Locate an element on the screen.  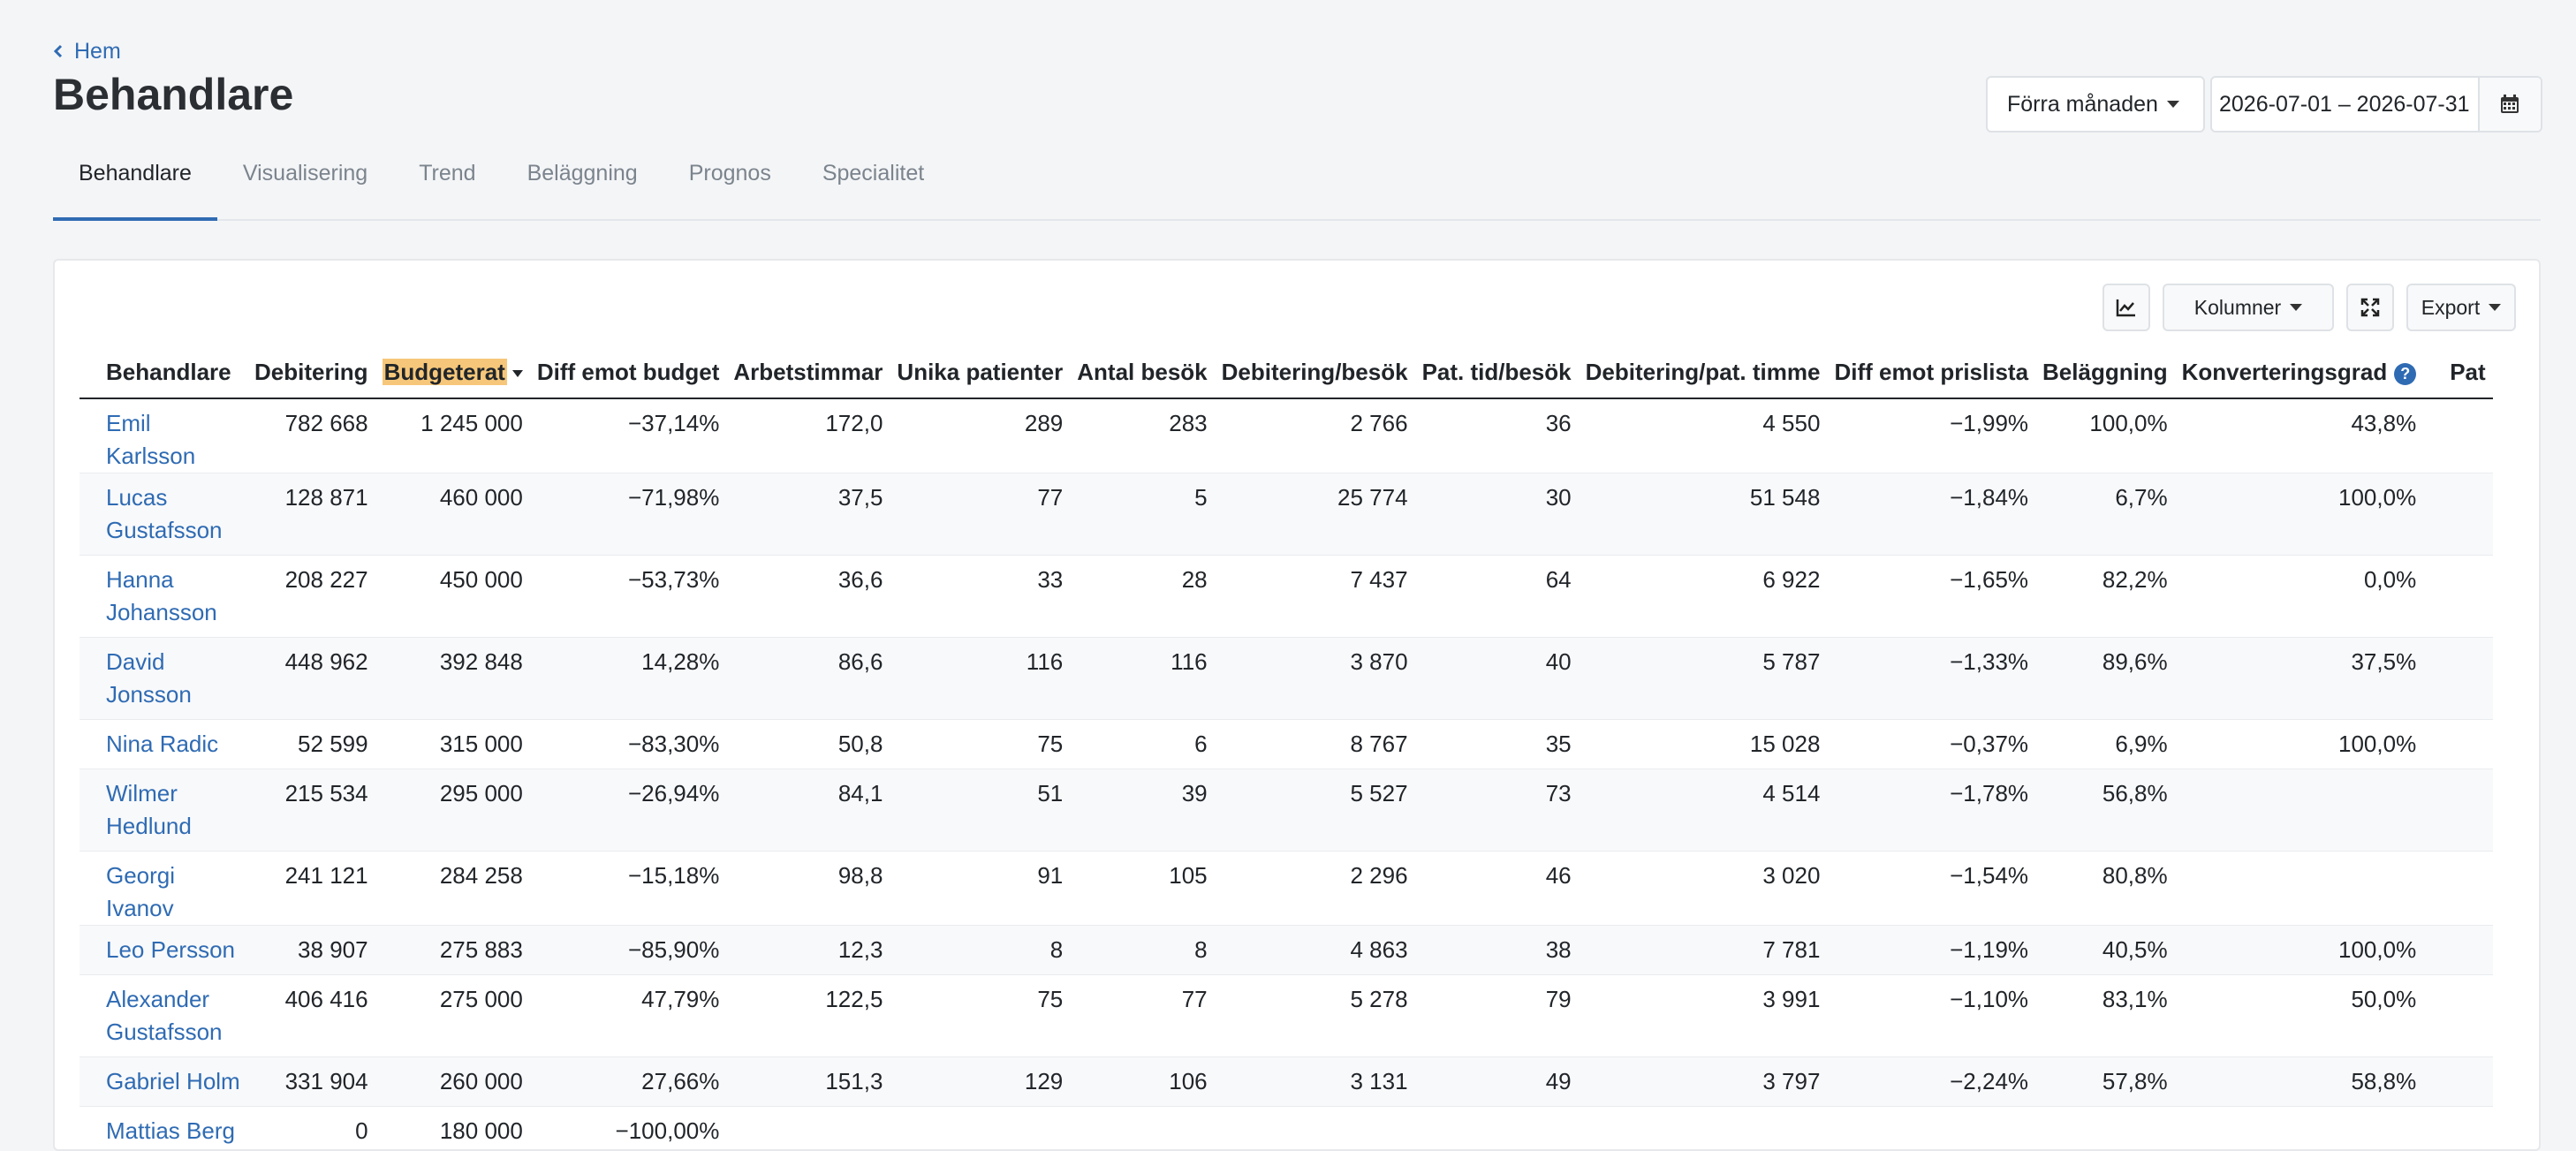
tab-prognos: Prognos is located at coordinates (730, 181).